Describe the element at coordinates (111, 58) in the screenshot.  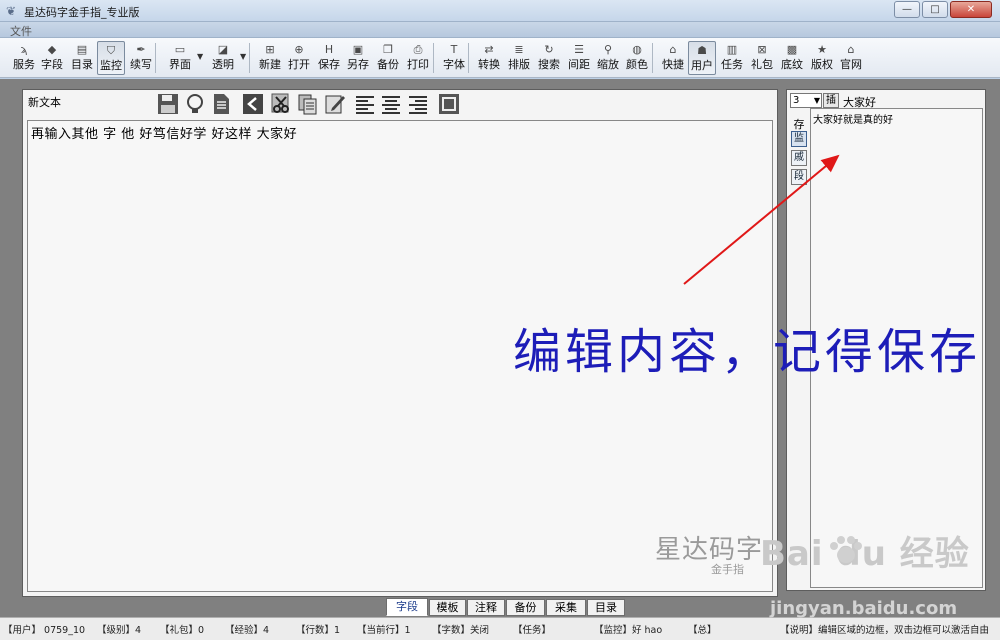
I see `toolbar-button-shield: ⛉ 监控` at that location.